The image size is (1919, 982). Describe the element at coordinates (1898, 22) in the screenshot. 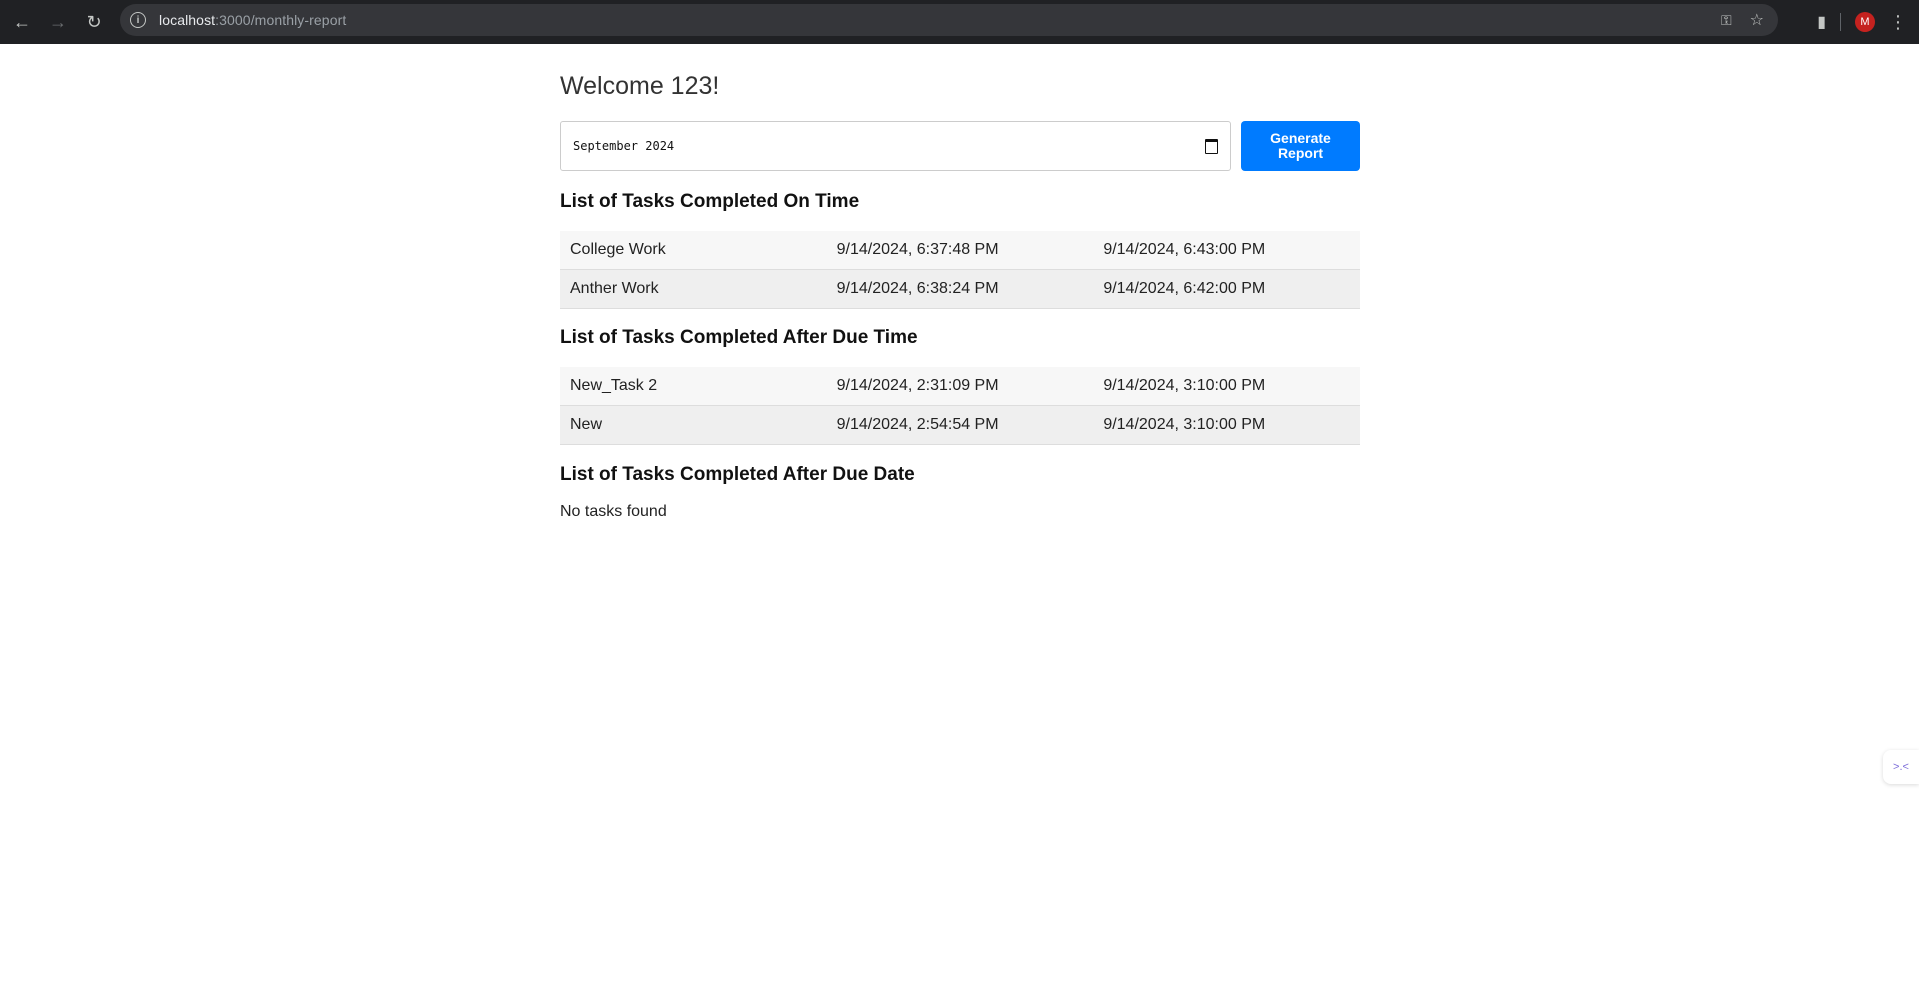

I see `menu-kebab-icon: ⋮` at that location.